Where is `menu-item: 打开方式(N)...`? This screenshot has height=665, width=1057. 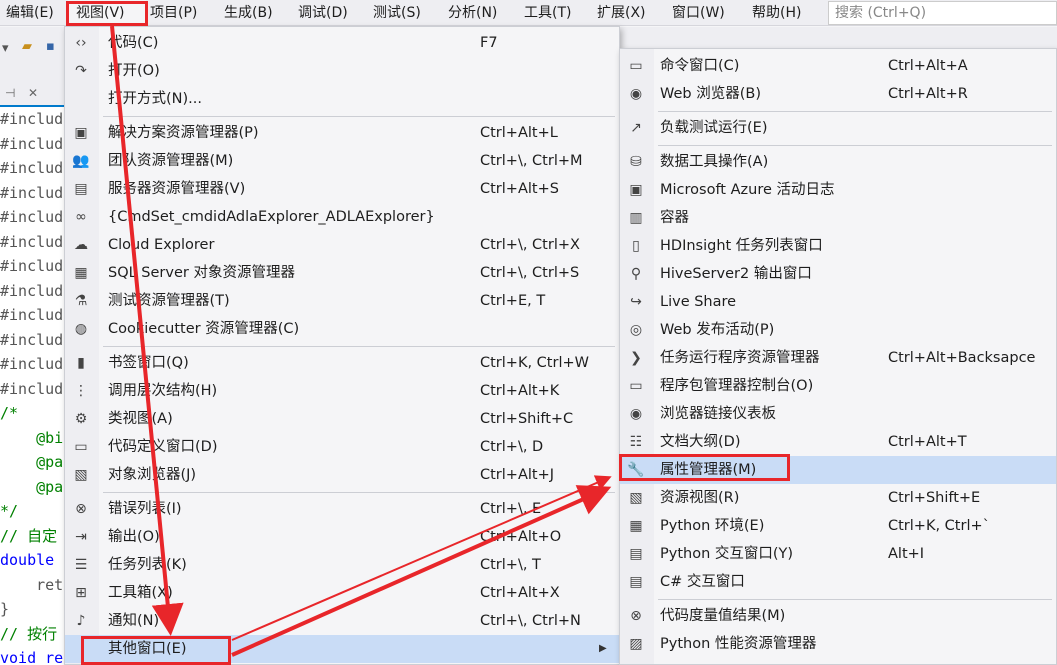 menu-item: 打开方式(N)... is located at coordinates (342, 99).